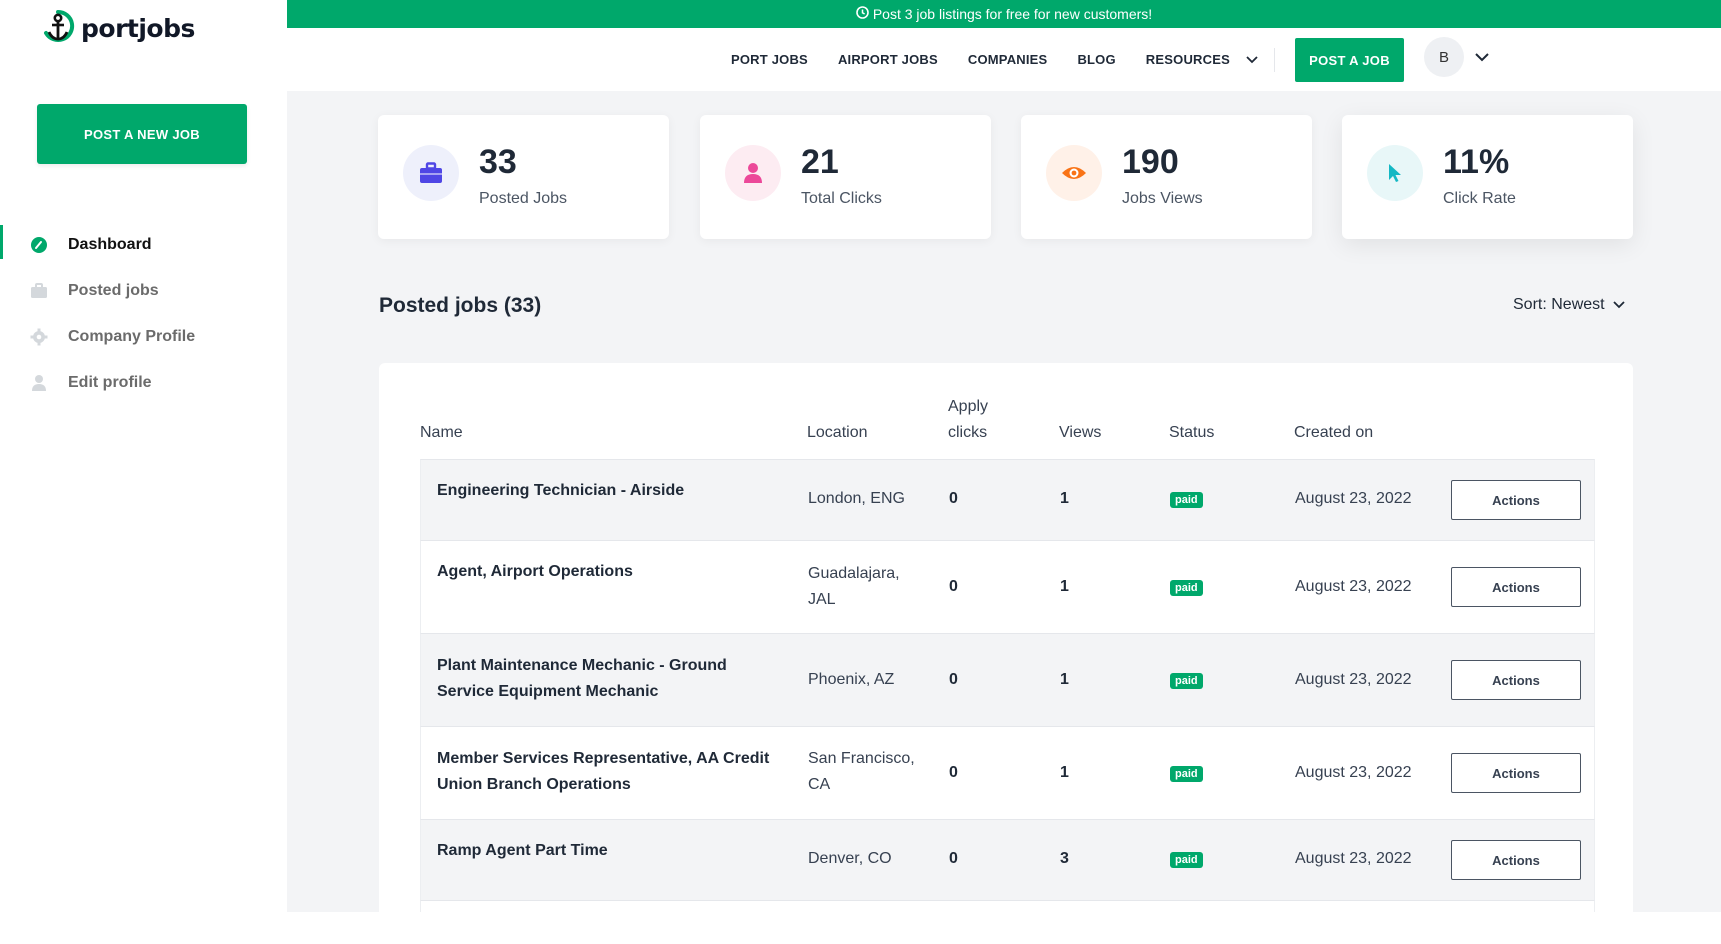 This screenshot has height=944, width=1721. What do you see at coordinates (58, 28) in the screenshot?
I see `anchor-logo-icon` at bounding box center [58, 28].